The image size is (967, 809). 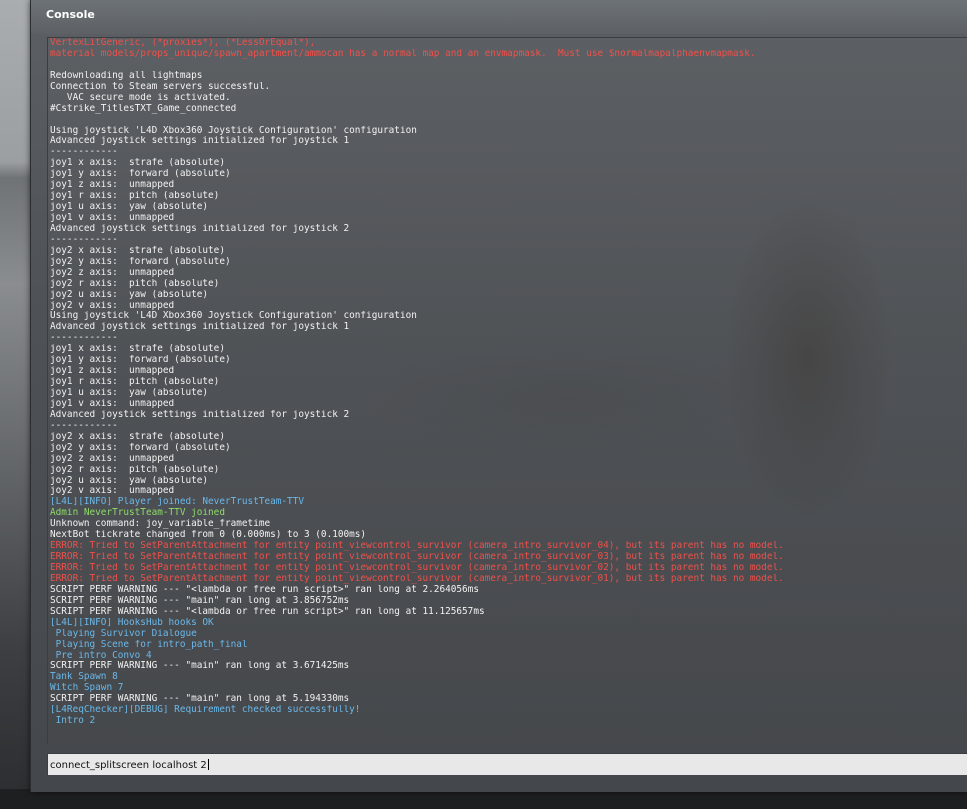 I want to click on log-line-info: Intro 2, so click(x=73, y=721).